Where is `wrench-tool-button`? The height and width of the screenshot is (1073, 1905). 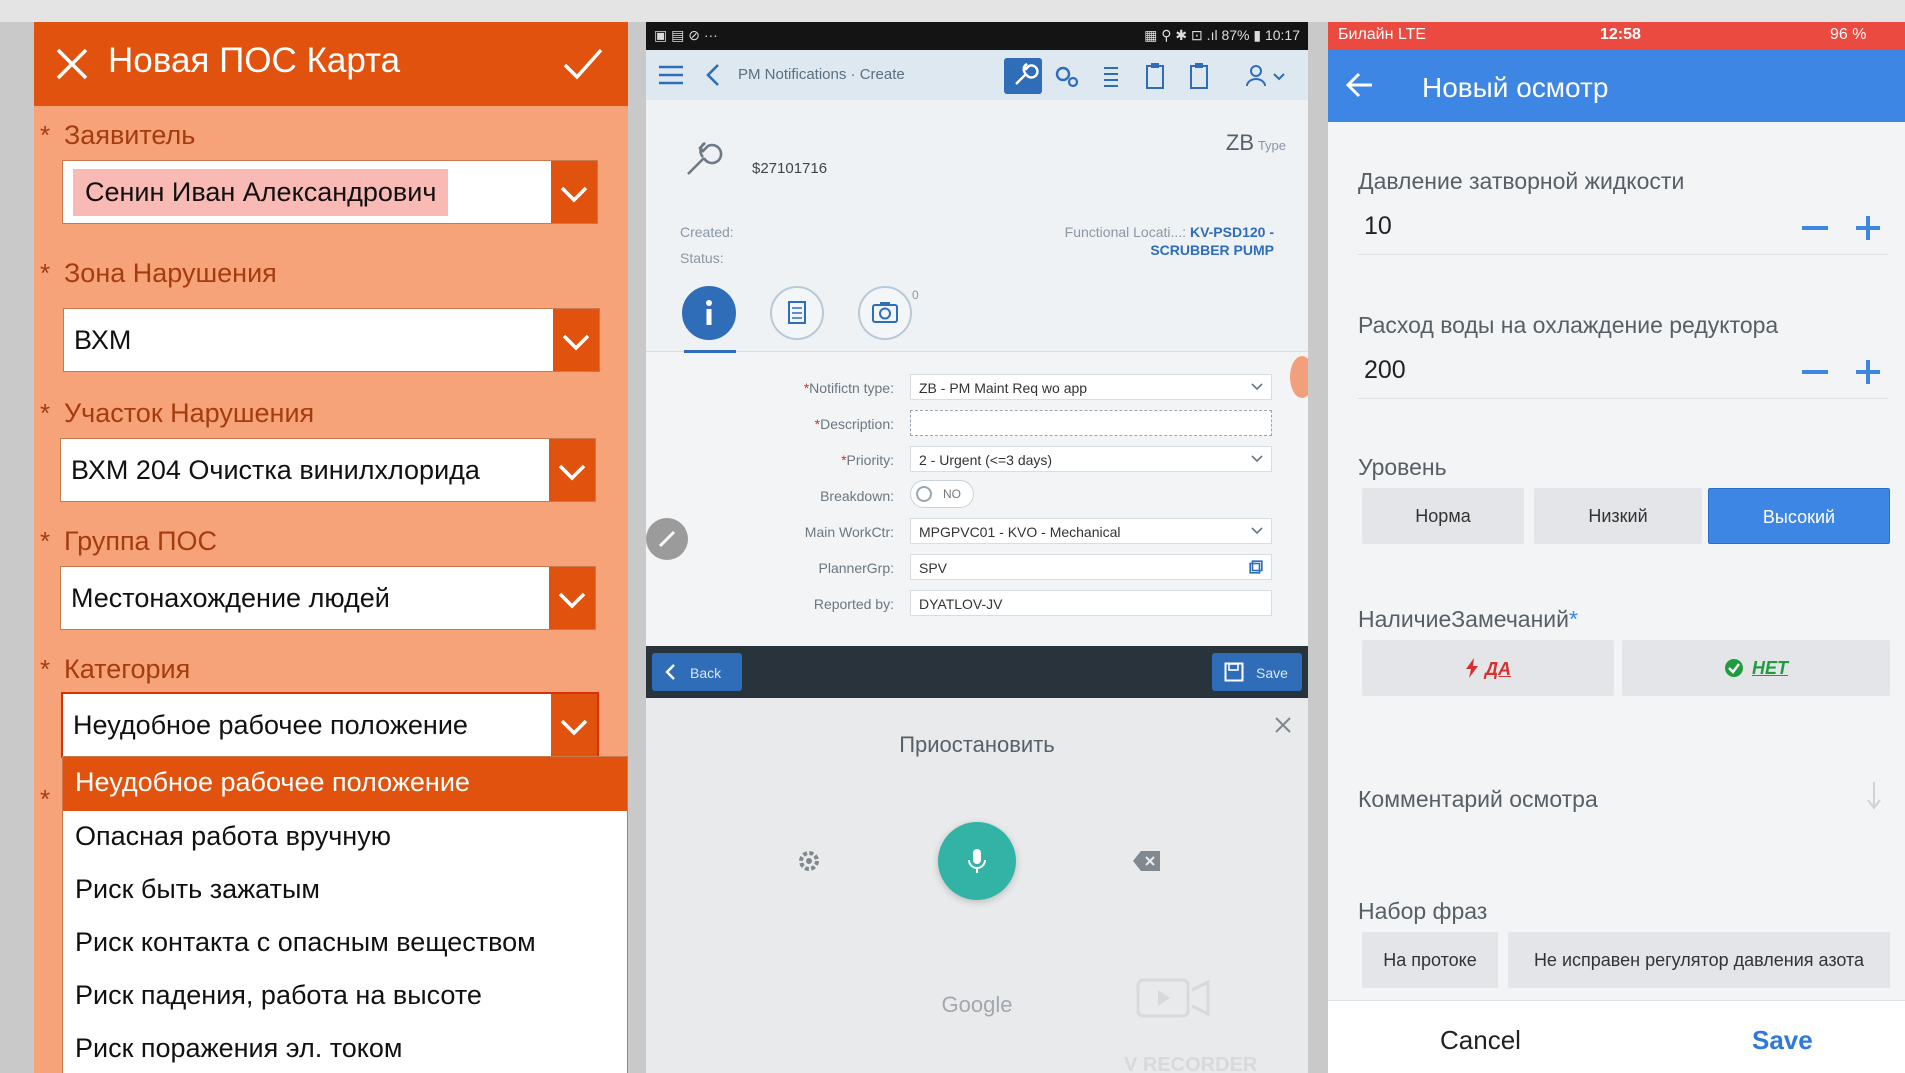 wrench-tool-button is located at coordinates (1023, 76).